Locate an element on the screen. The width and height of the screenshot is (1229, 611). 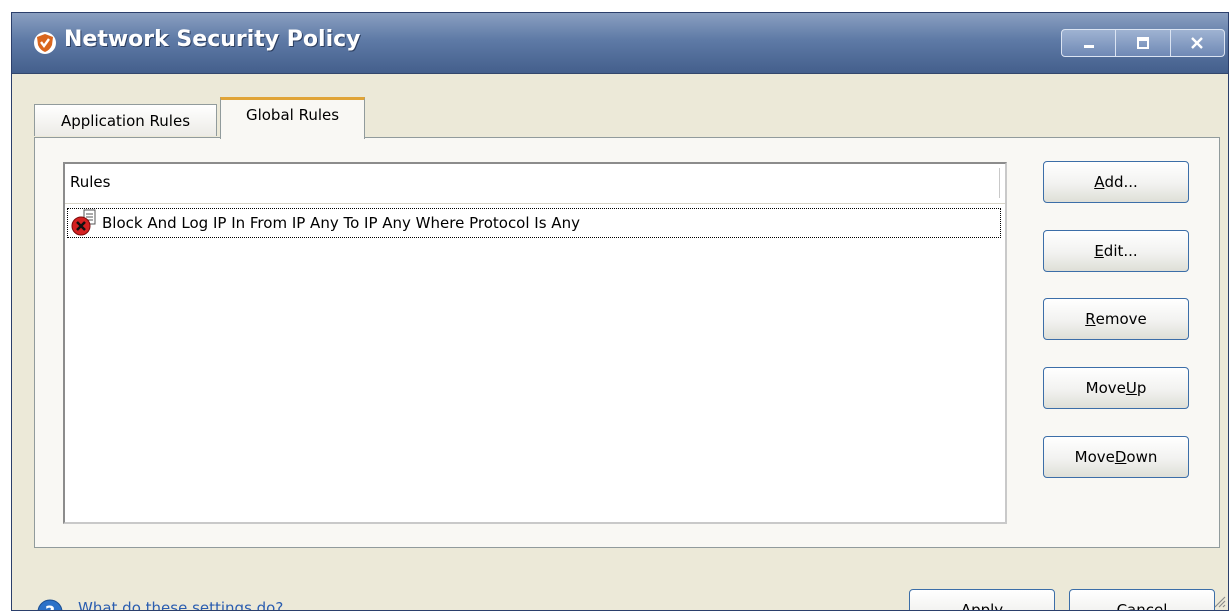
tab-label: Application Rules is located at coordinates (125, 120).